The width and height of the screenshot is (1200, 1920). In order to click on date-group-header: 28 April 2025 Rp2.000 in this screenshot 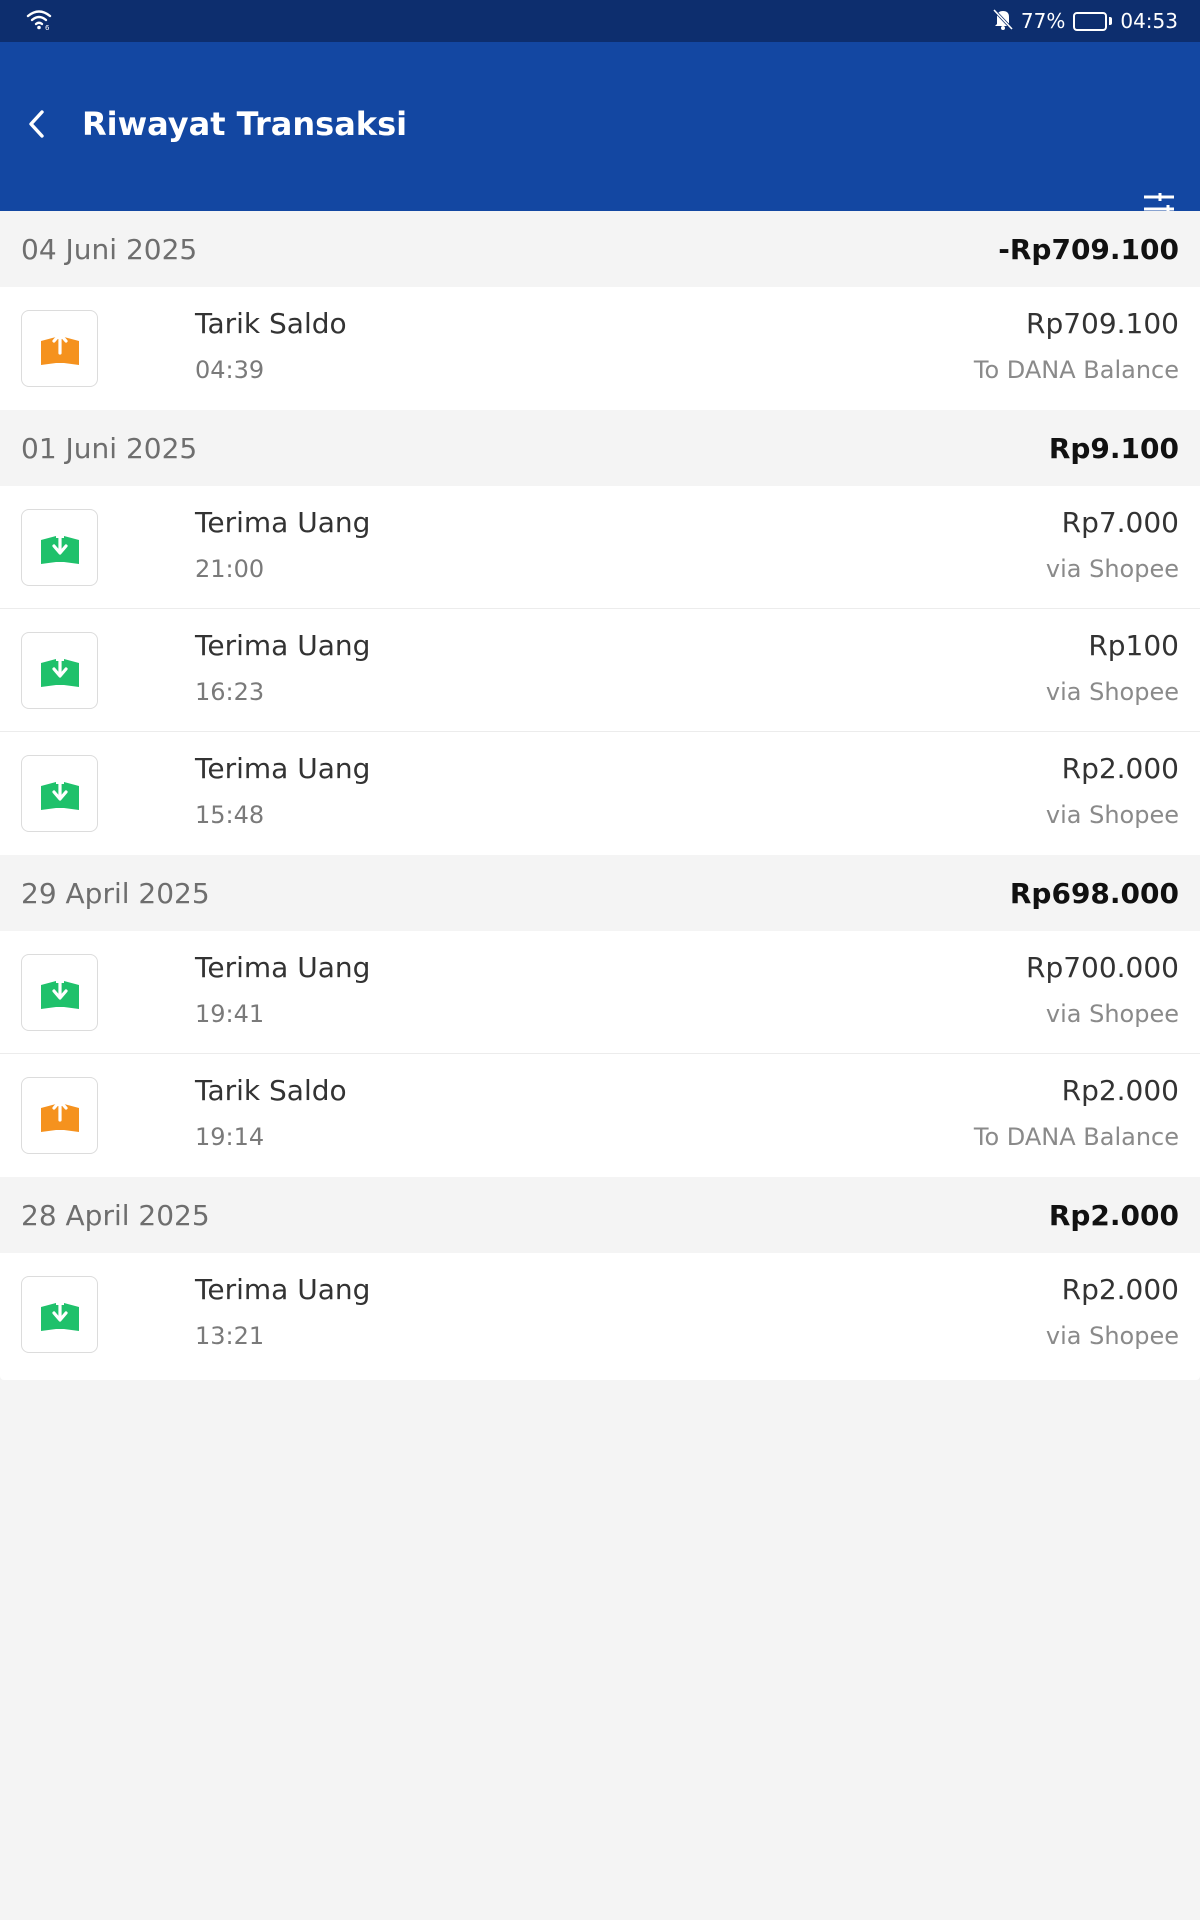, I will do `click(600, 1215)`.